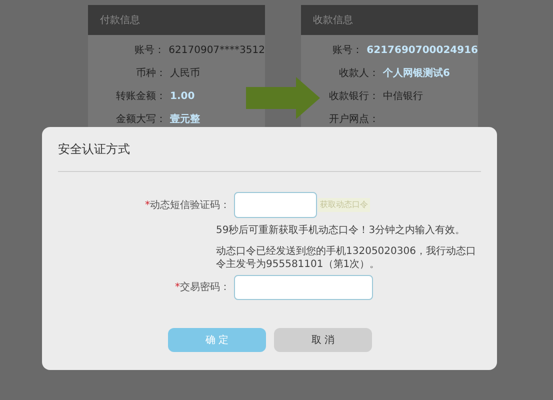  Describe the element at coordinates (353, 97) in the screenshot. I see `field-label: 收款银行：` at that location.